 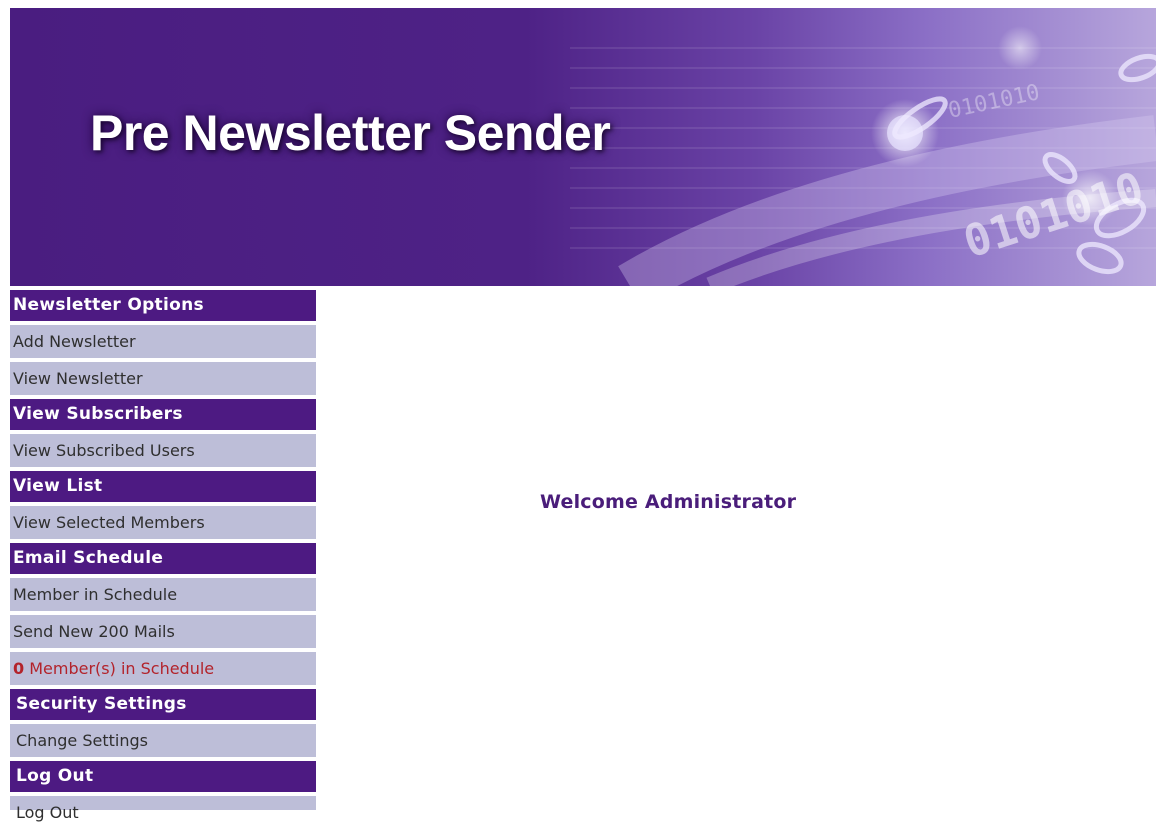 What do you see at coordinates (163, 414) in the screenshot?
I see `section-header-view-subscribers: View Subscribers` at bounding box center [163, 414].